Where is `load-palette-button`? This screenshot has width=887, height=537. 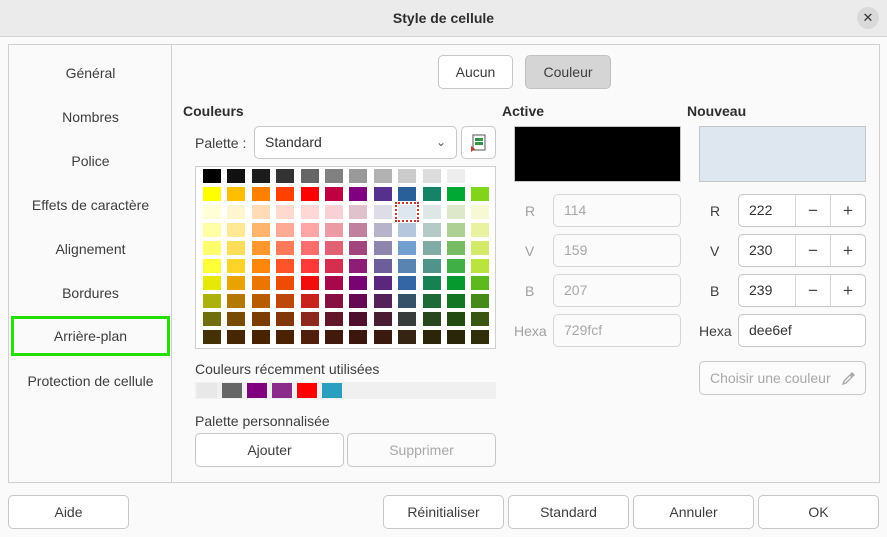
load-palette-button is located at coordinates (478, 142).